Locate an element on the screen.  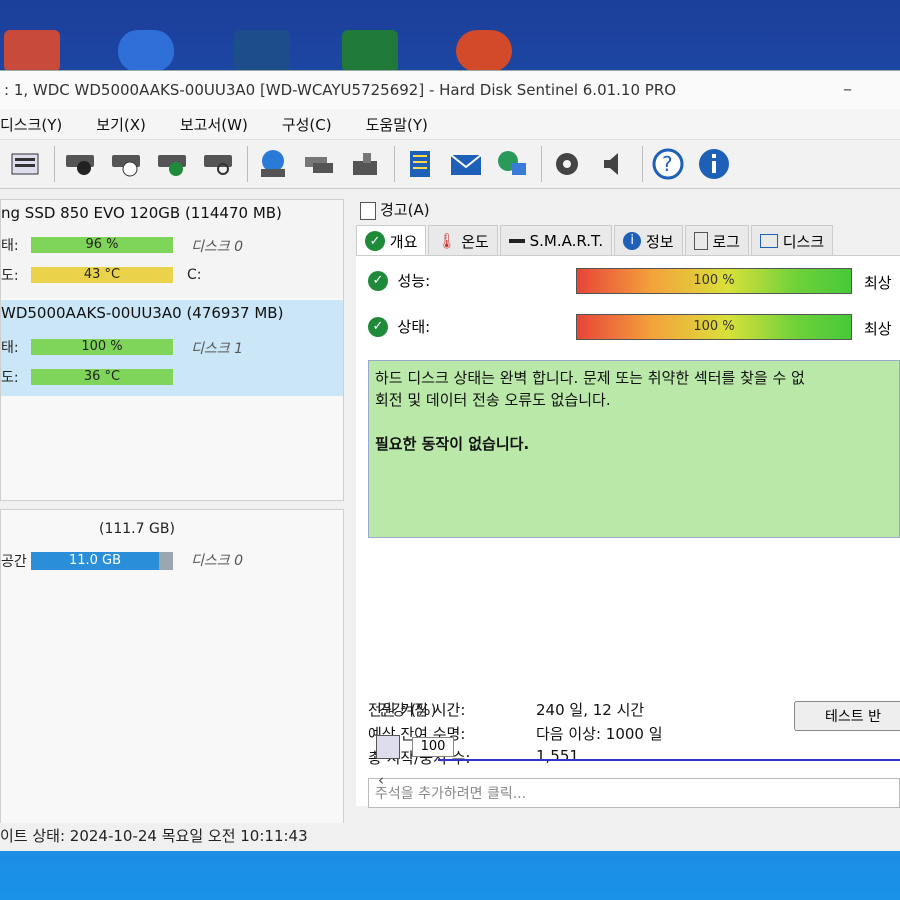
log-icon is located at coordinates (700, 241).